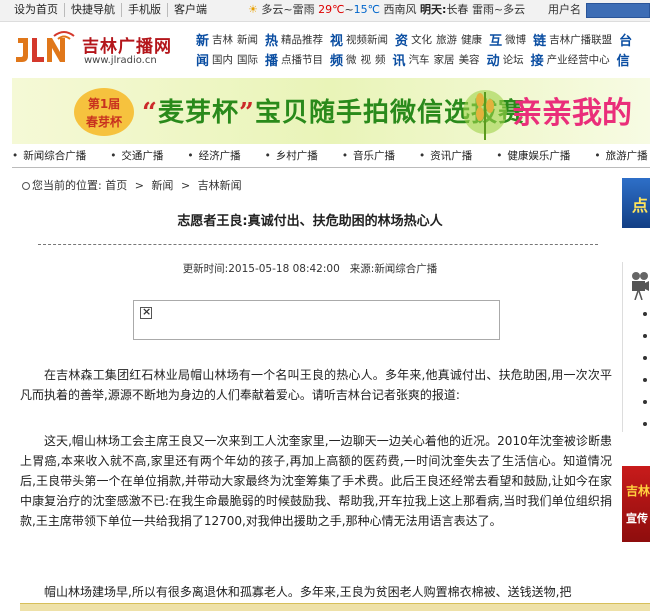 This screenshot has width=650, height=611. I want to click on nav-item-featured: 精品推荐, so click(302, 39).